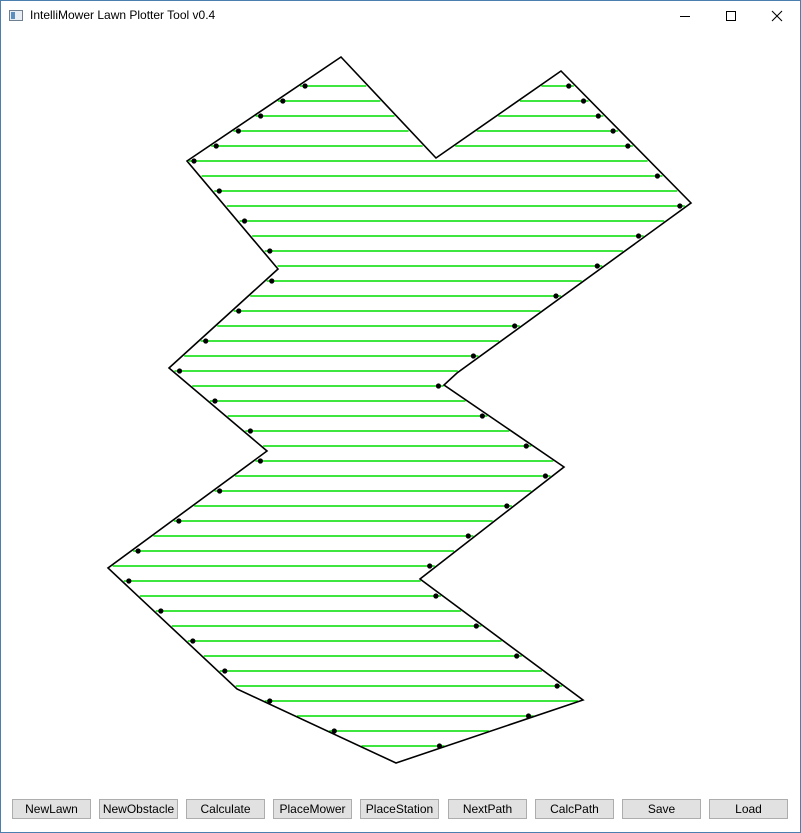 This screenshot has width=801, height=833. I want to click on close-icon, so click(777, 16).